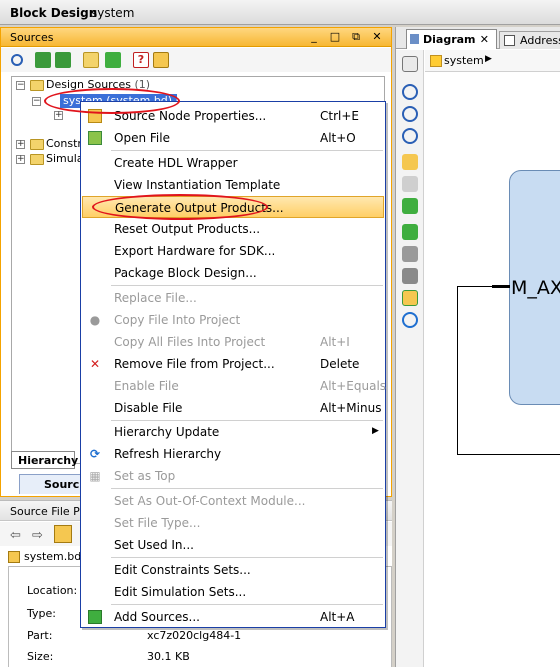 The image size is (560, 667). What do you see at coordinates (113, 13) in the screenshot?
I see `window-subtitle: system` at bounding box center [113, 13].